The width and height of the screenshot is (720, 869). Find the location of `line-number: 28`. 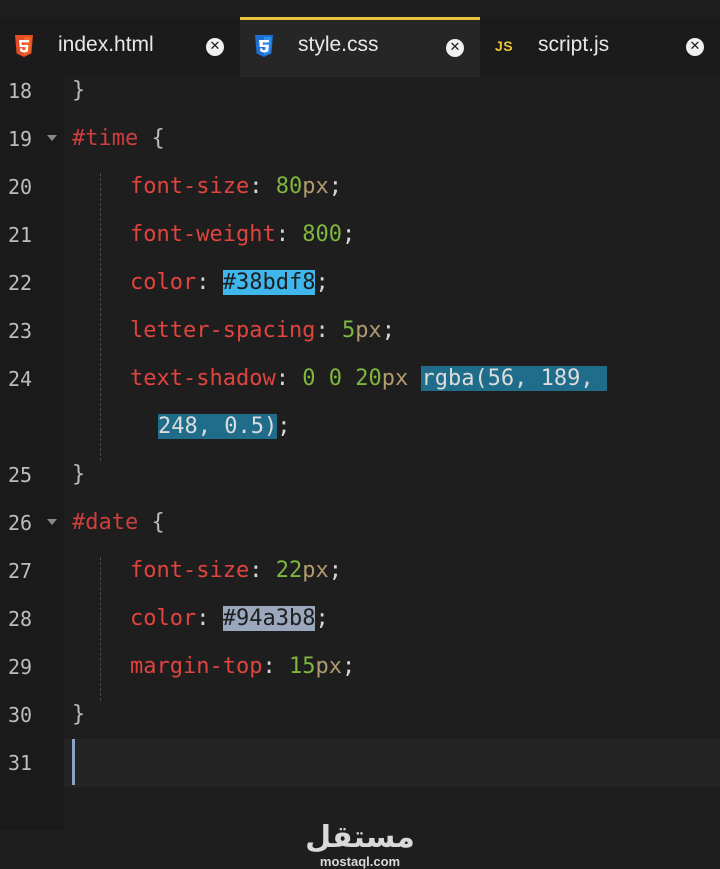

line-number: 28 is located at coordinates (20, 619).